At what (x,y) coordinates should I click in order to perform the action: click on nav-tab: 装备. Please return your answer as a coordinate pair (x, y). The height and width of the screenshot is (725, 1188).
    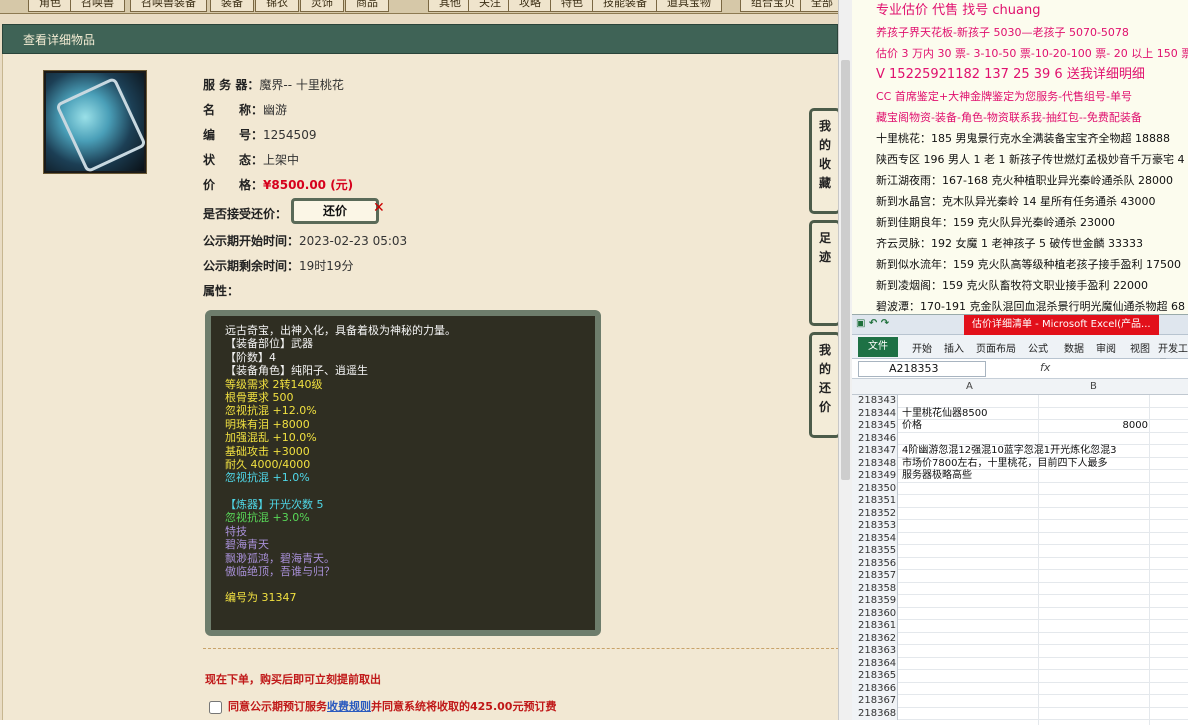
    Looking at the image, I should click on (232, 6).